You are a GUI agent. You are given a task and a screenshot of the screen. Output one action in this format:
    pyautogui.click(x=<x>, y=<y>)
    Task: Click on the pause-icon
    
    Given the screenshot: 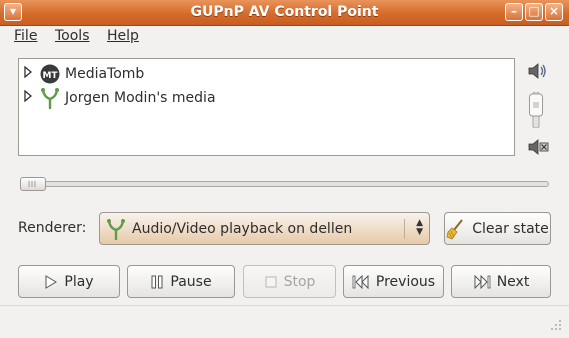 What is the action you would take?
    pyautogui.click(x=157, y=282)
    